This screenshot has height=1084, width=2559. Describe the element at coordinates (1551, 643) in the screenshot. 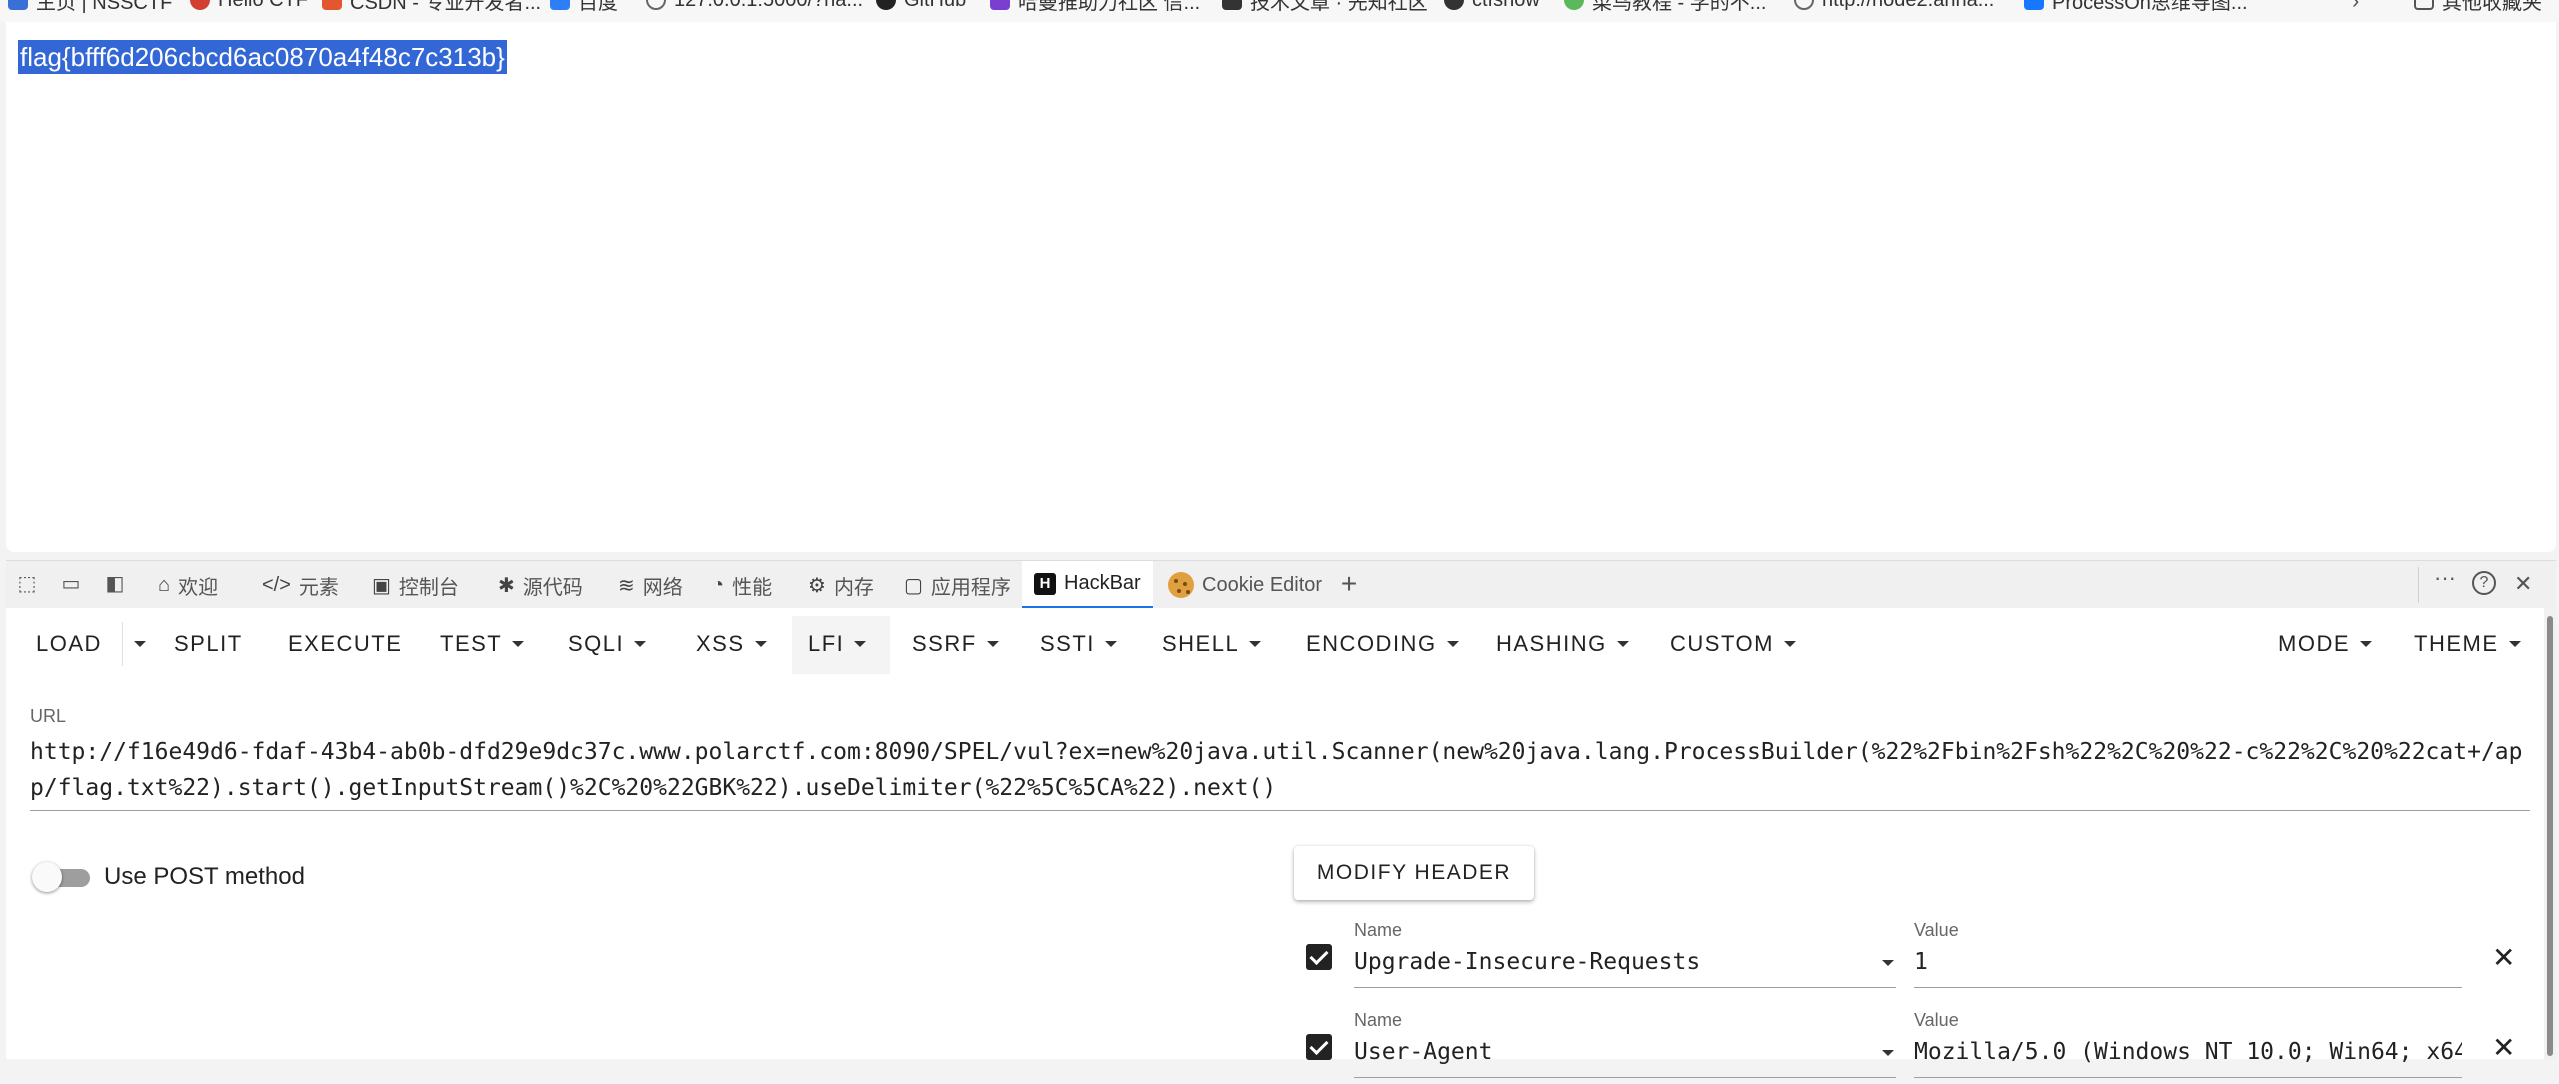

I see `menu-label: HASHING` at that location.